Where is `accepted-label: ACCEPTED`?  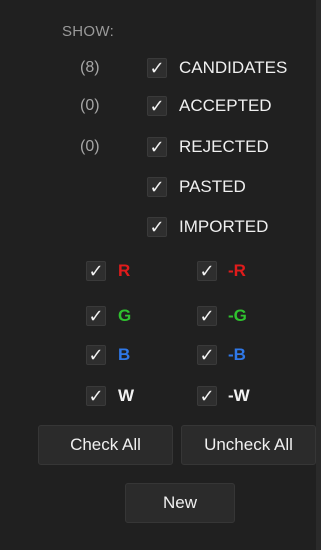 accepted-label: ACCEPTED is located at coordinates (225, 105).